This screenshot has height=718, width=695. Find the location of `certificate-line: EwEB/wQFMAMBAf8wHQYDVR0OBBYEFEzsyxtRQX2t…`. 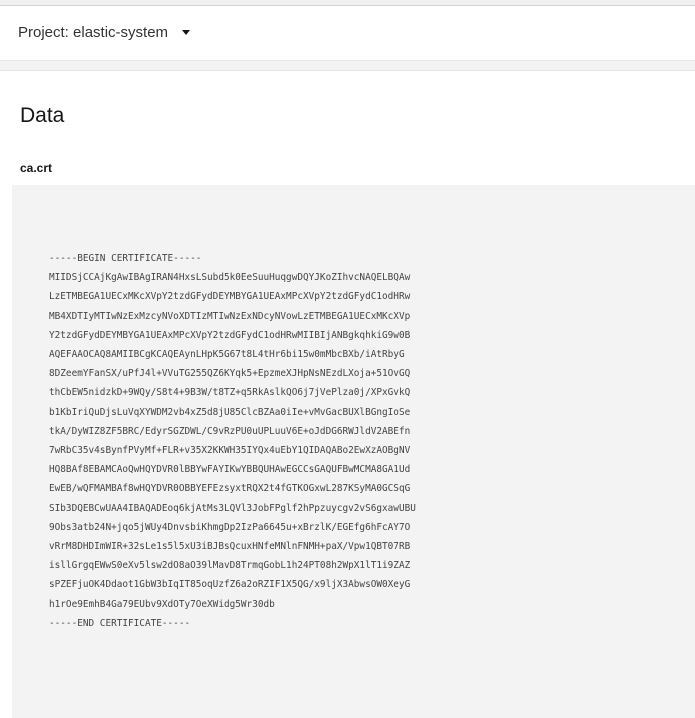

certificate-line: EwEB/wQFMAMBAf8wHQYDVR0OBBYEFEzsyxtRQX2t… is located at coordinates (230, 489).